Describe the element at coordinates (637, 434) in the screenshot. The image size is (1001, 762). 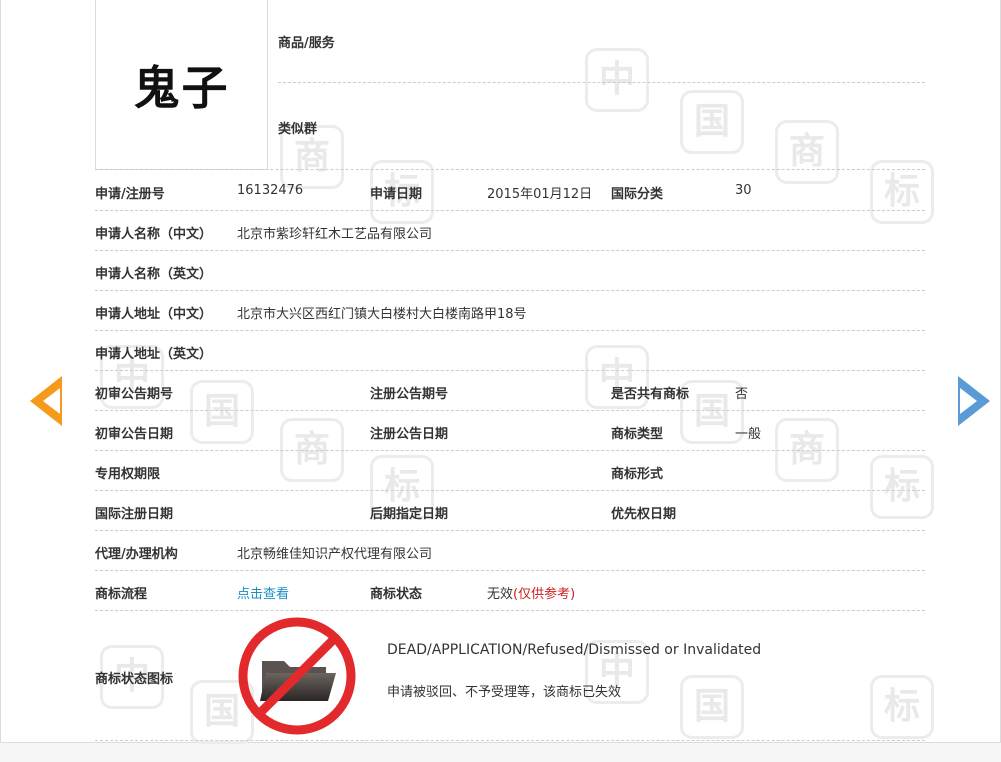
I see `tm-type-label: 商标类型` at that location.